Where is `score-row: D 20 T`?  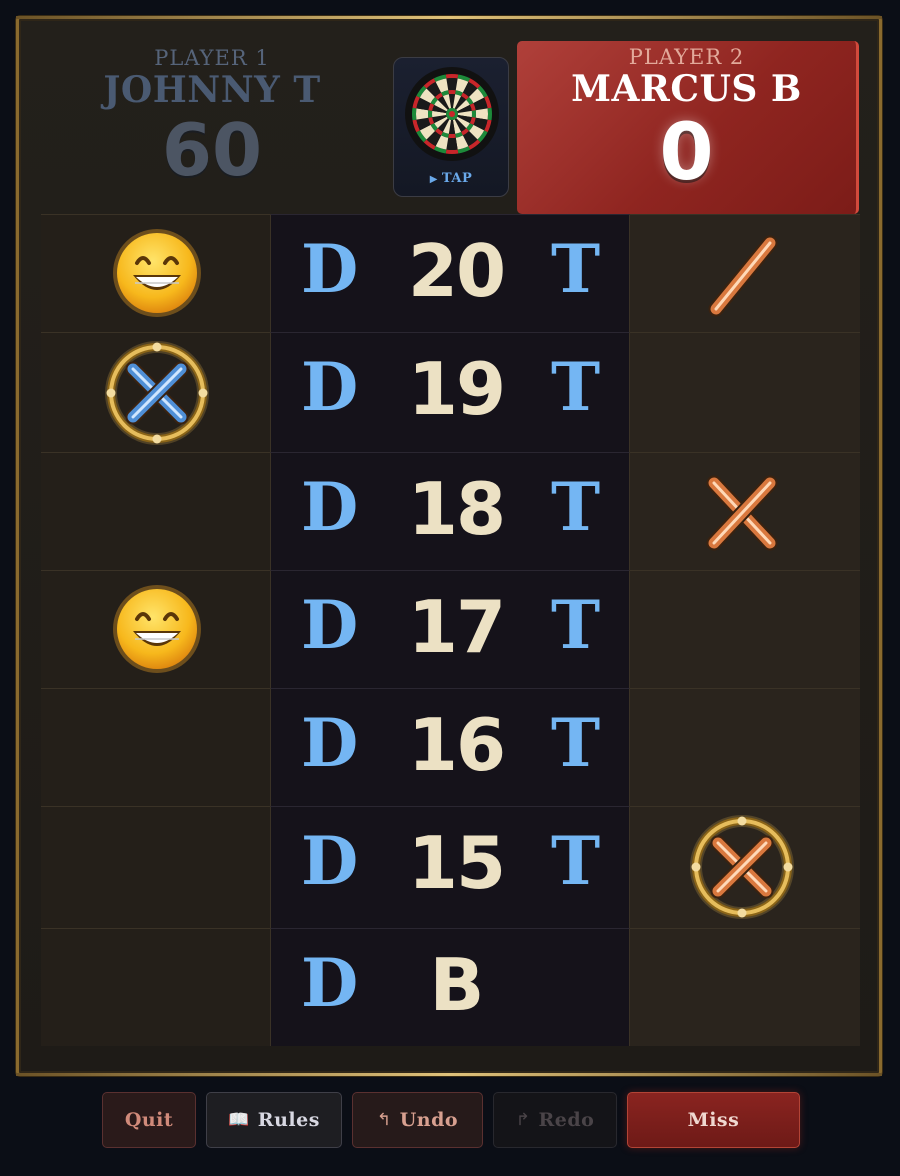 score-row: D 20 T is located at coordinates (450, 273).